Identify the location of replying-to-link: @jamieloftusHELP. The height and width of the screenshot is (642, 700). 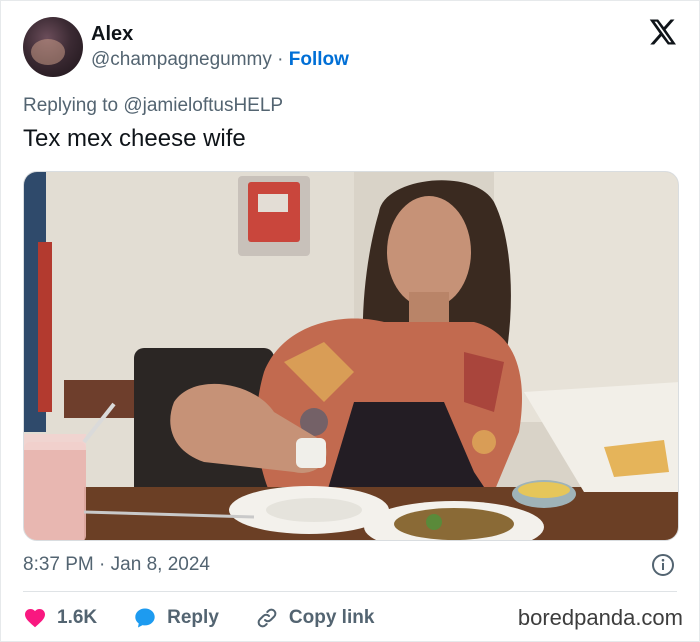
(203, 105).